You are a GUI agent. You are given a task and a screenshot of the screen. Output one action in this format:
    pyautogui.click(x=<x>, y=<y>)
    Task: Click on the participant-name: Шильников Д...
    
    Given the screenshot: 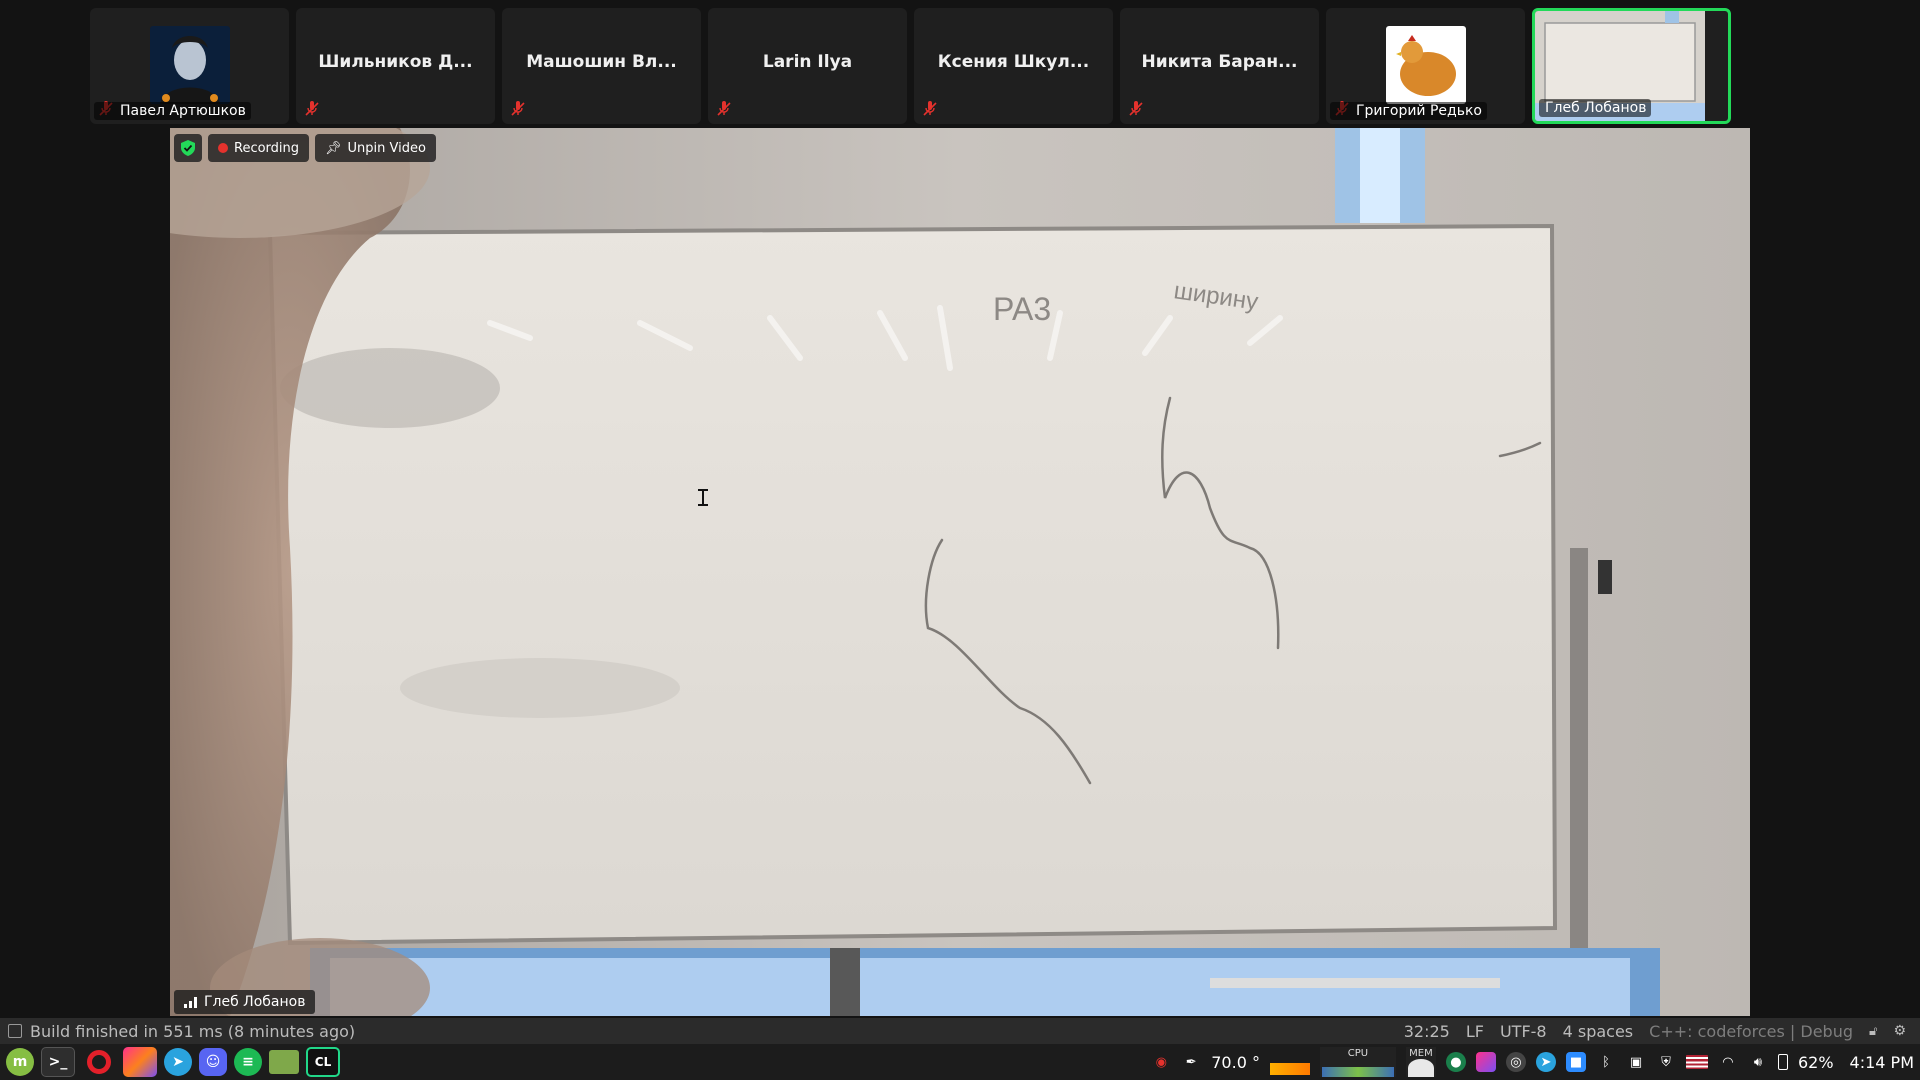 What is the action you would take?
    pyautogui.click(x=395, y=62)
    